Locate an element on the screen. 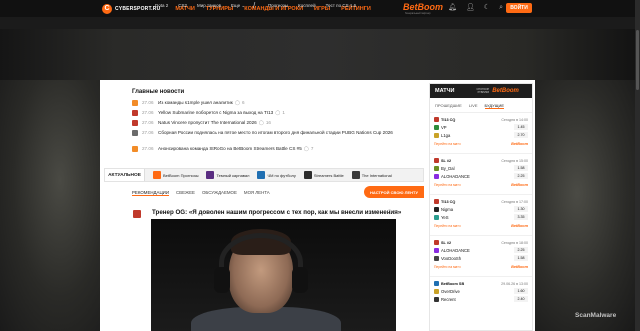 The image size is (640, 331). tab-past: ПРОШЕДШИЕ is located at coordinates (448, 106).